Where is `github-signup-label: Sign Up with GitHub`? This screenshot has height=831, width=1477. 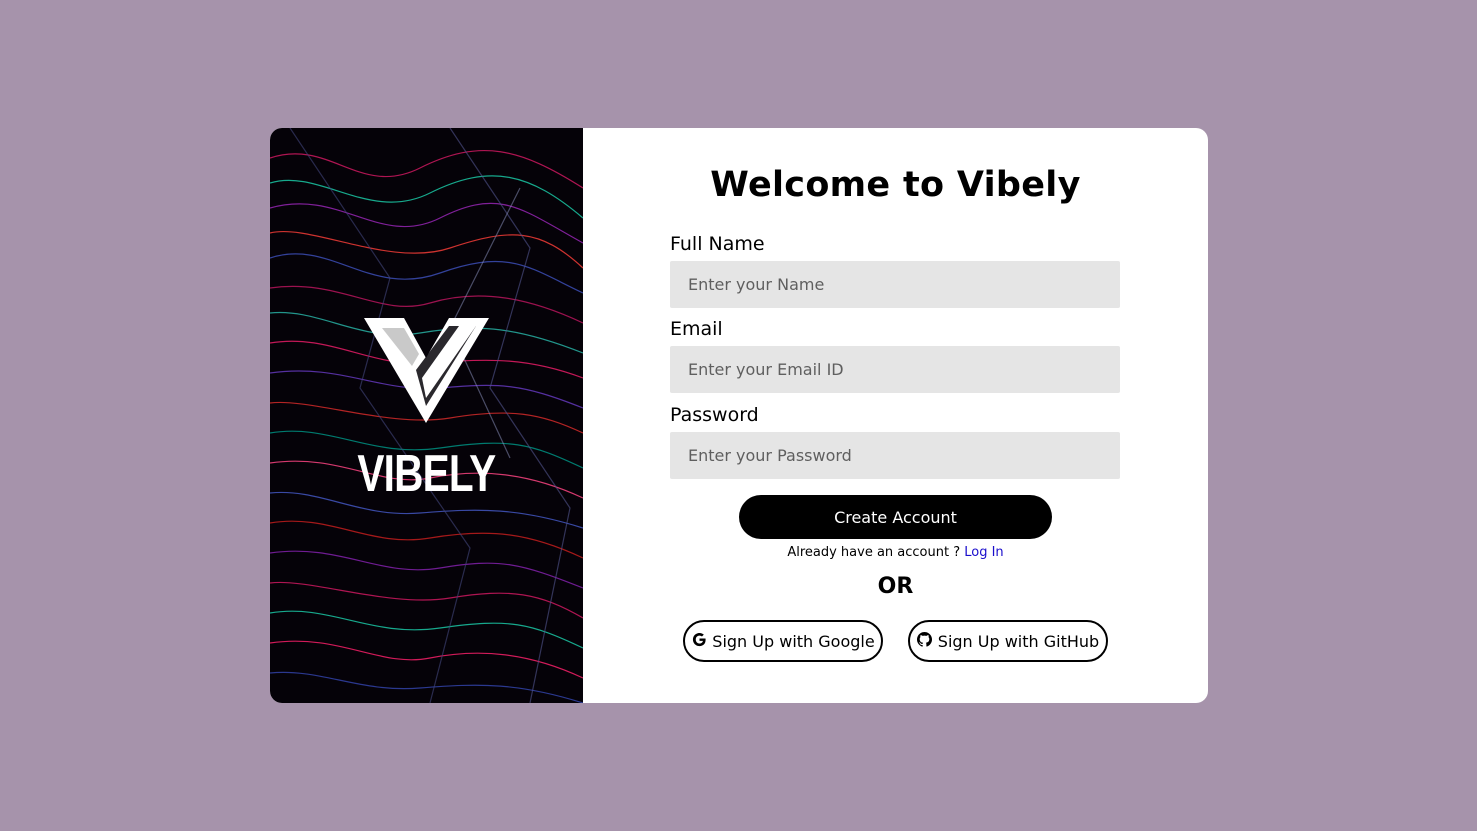 github-signup-label: Sign Up with GitHub is located at coordinates (1018, 641).